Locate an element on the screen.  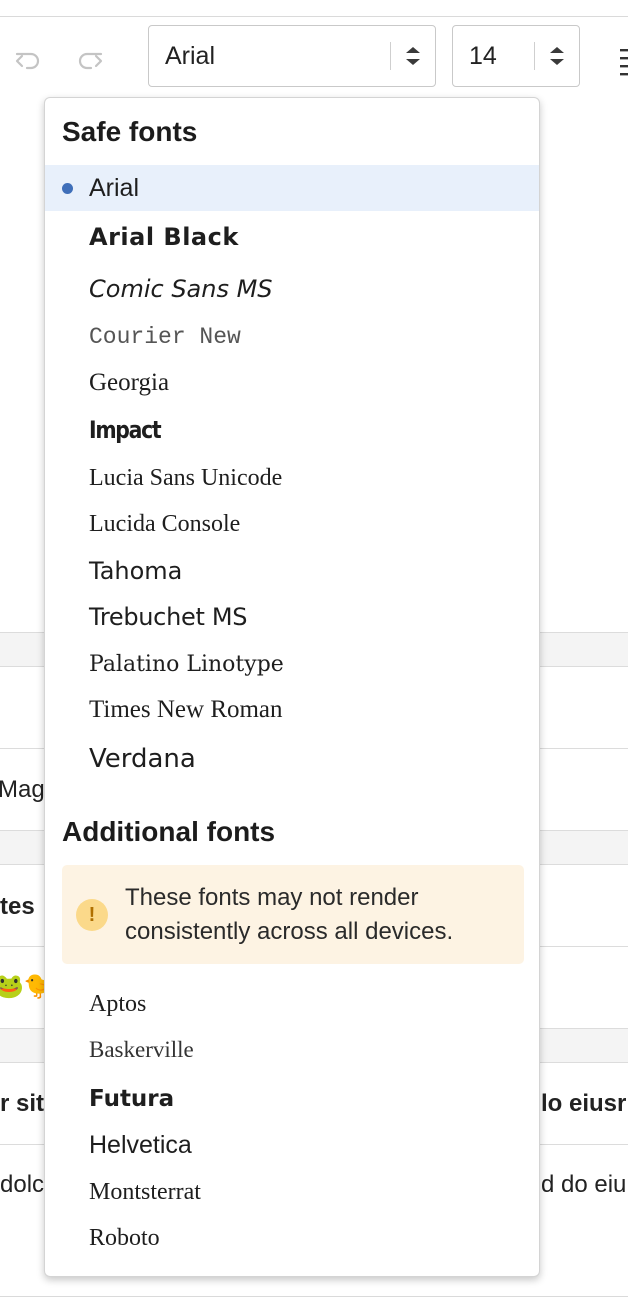
font-option-label: Helvetica is located at coordinates (140, 1144).